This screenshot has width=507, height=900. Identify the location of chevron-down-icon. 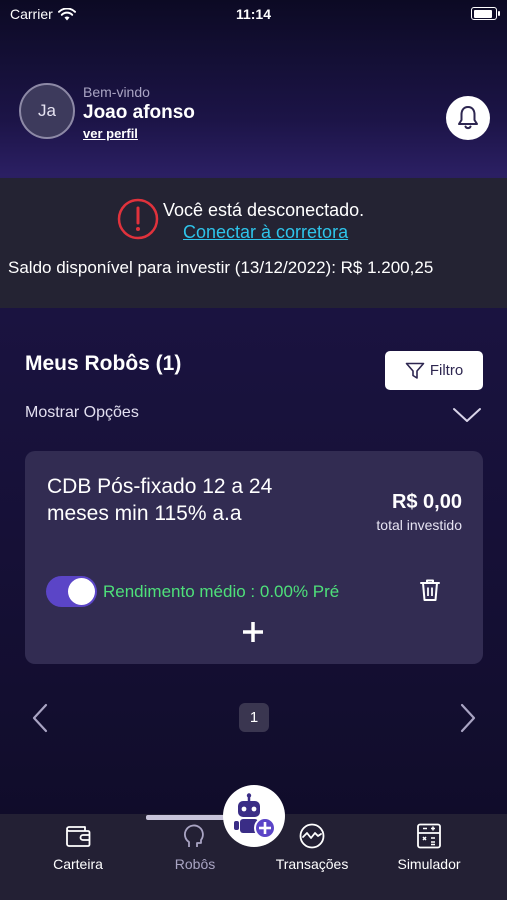
(467, 415).